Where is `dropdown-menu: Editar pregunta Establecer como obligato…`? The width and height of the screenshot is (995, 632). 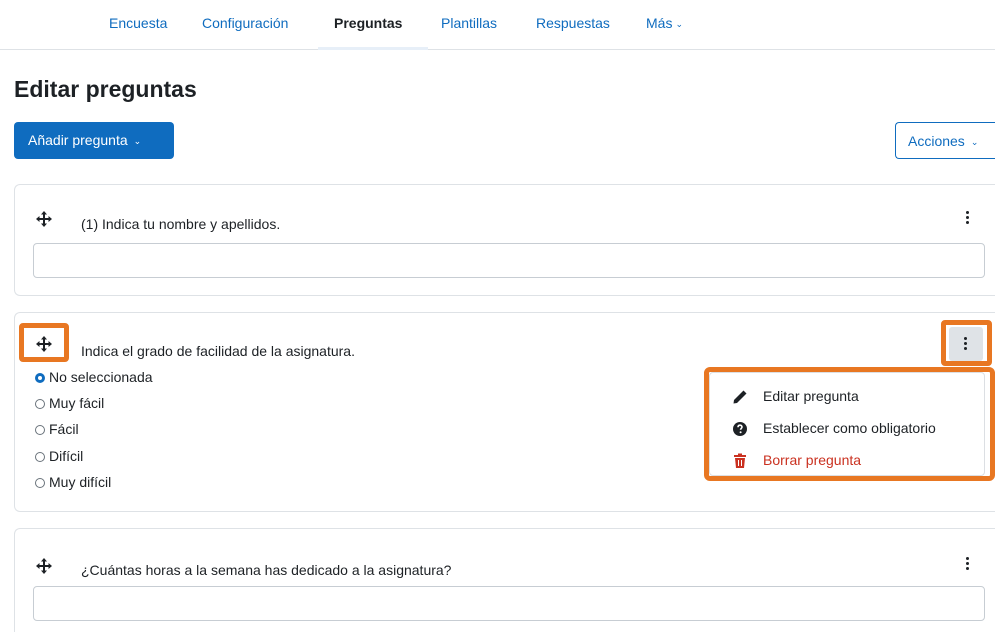 dropdown-menu: Editar pregunta Establecer como obligato… is located at coordinates (847, 424).